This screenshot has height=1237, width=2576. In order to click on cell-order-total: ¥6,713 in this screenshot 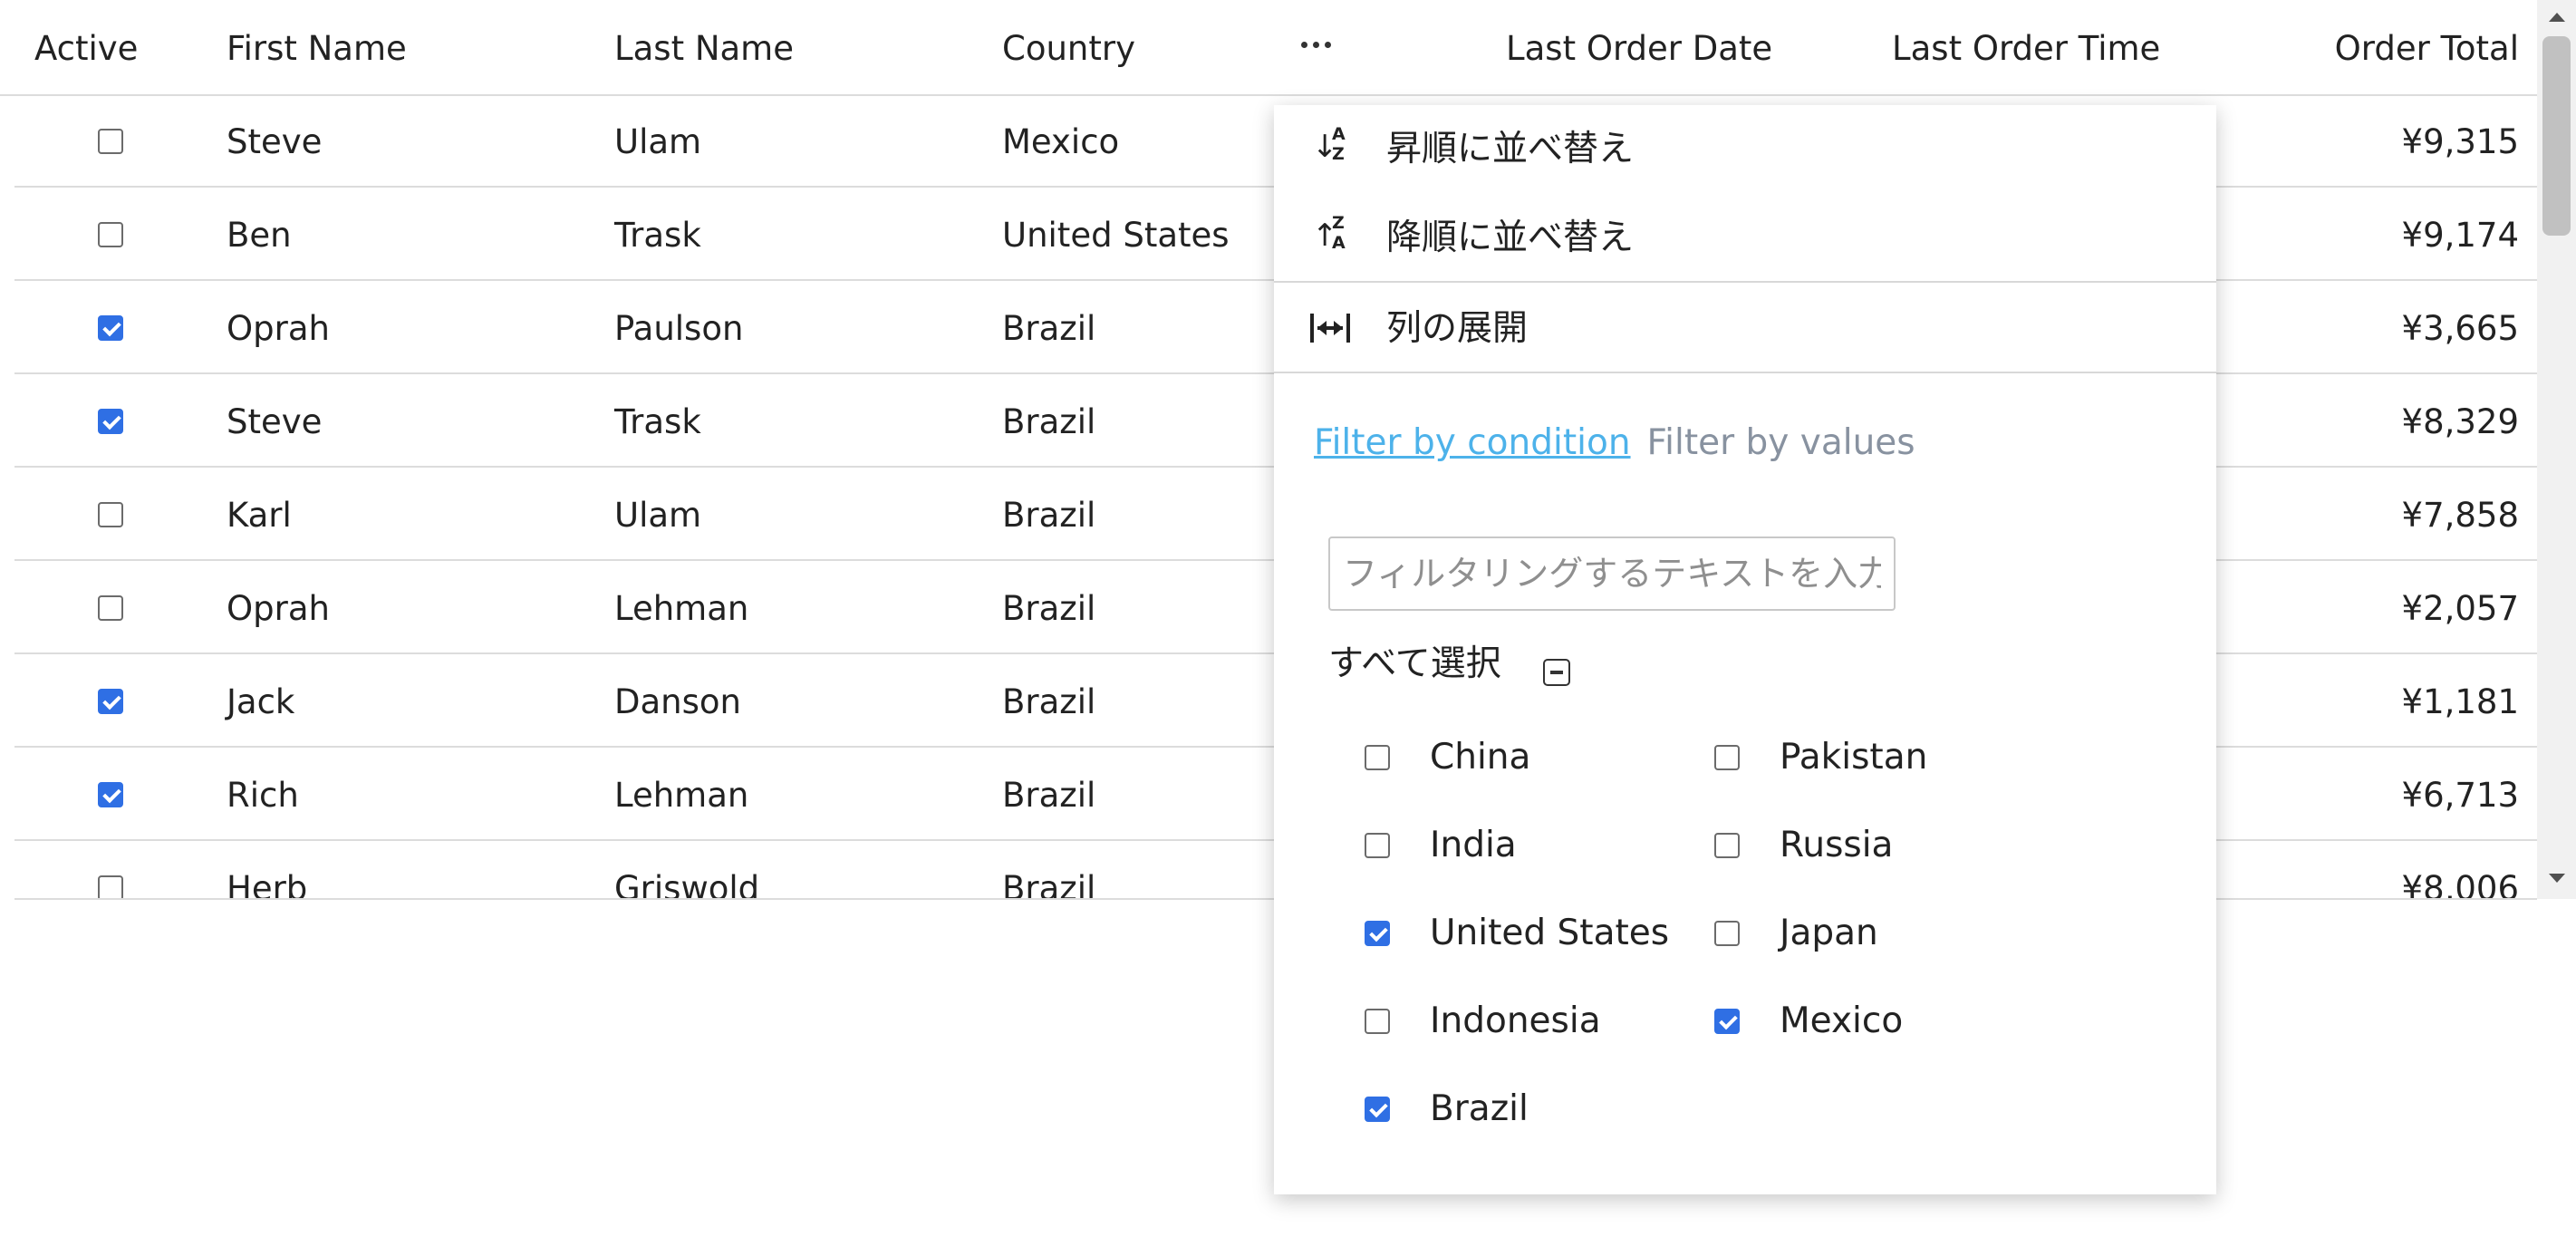, I will do `click(2460, 795)`.